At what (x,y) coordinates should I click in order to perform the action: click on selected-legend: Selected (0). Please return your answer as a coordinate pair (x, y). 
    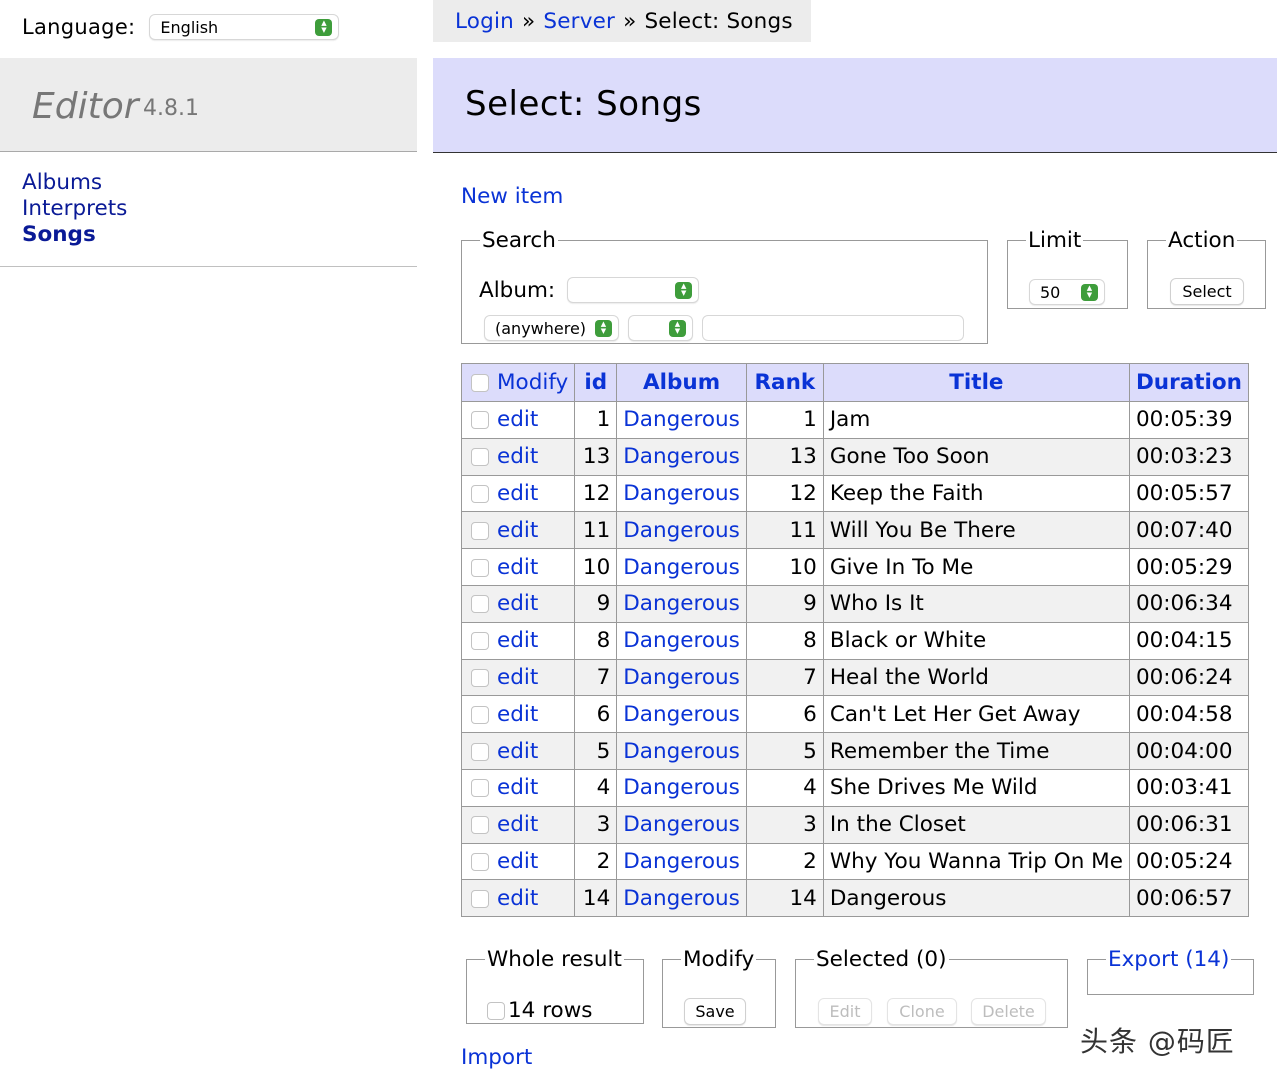
    Looking at the image, I should click on (881, 959).